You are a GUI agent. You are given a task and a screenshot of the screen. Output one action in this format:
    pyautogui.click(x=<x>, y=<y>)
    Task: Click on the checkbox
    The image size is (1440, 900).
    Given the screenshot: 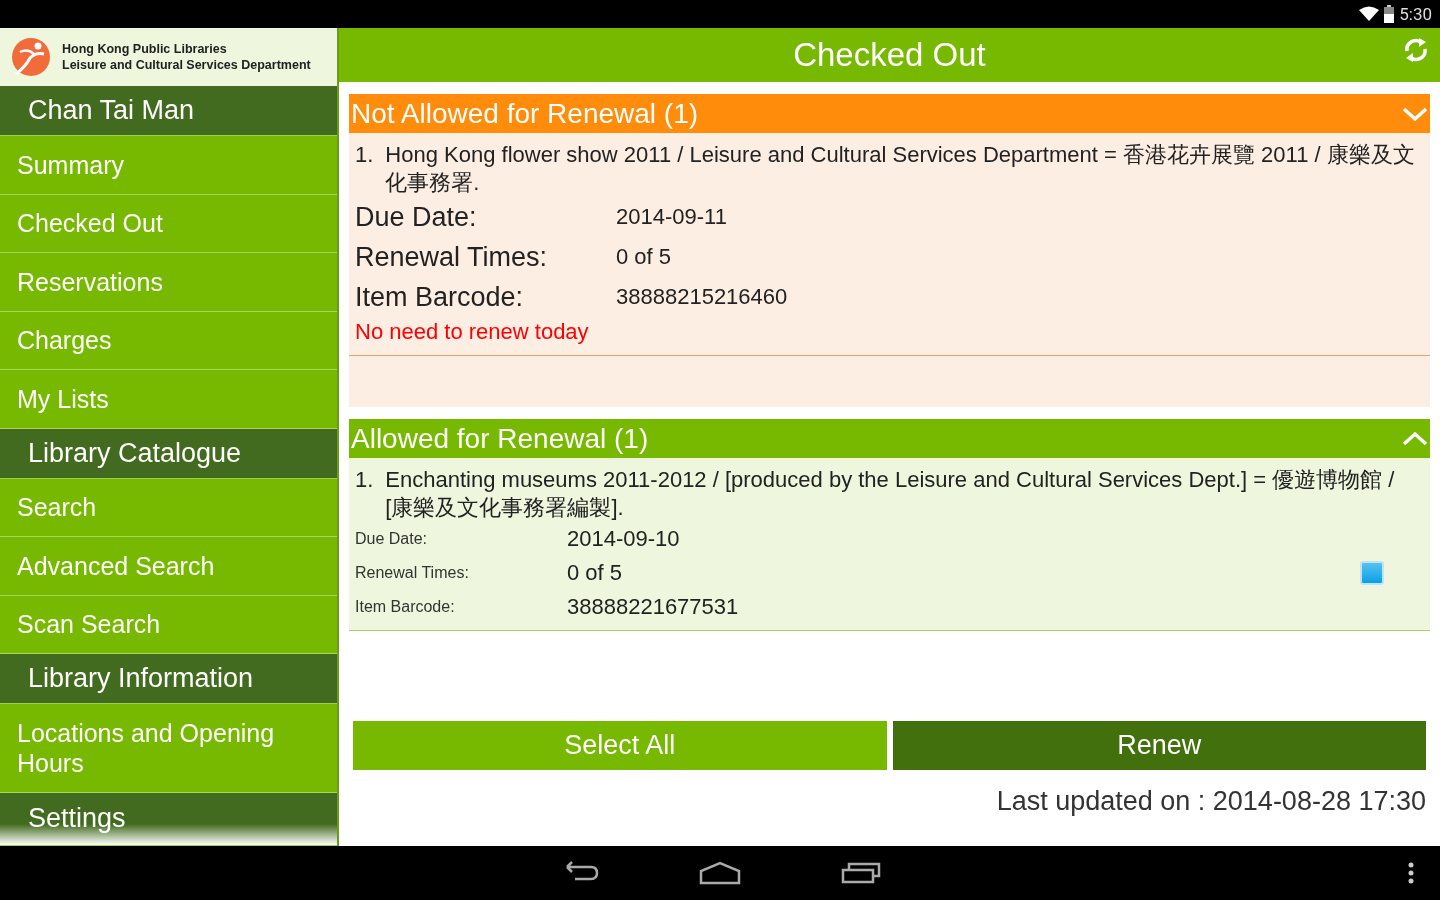 What is the action you would take?
    pyautogui.click(x=1372, y=573)
    